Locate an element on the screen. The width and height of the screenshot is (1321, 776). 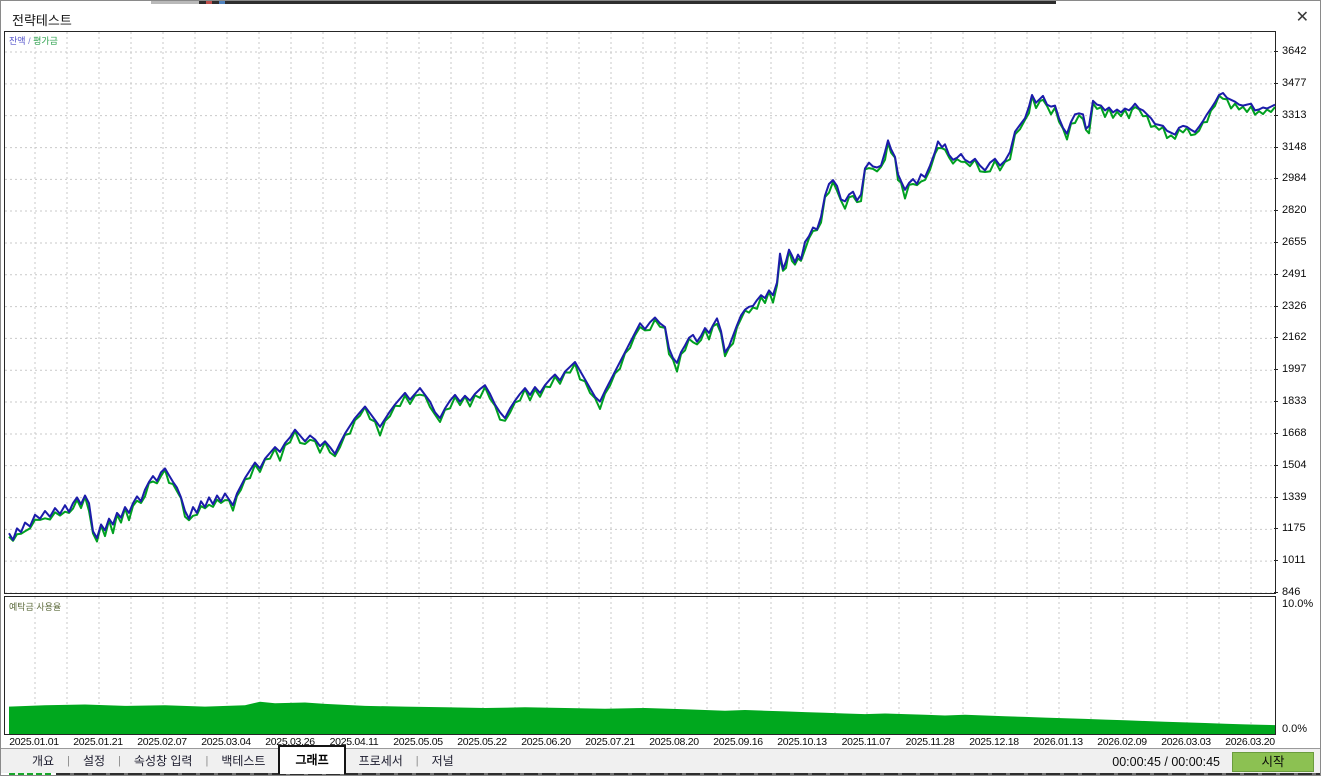
legend-equity-label: 평가금 is located at coordinates (45, 41).